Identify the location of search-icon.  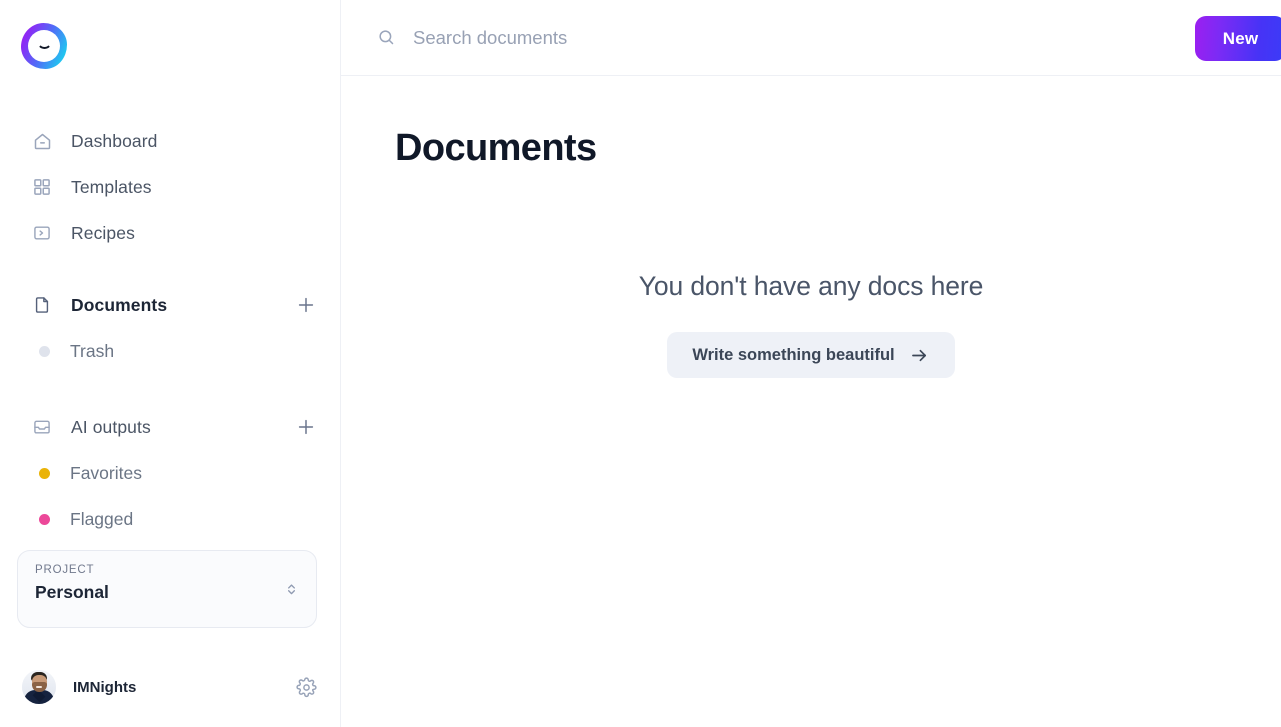
(386, 37).